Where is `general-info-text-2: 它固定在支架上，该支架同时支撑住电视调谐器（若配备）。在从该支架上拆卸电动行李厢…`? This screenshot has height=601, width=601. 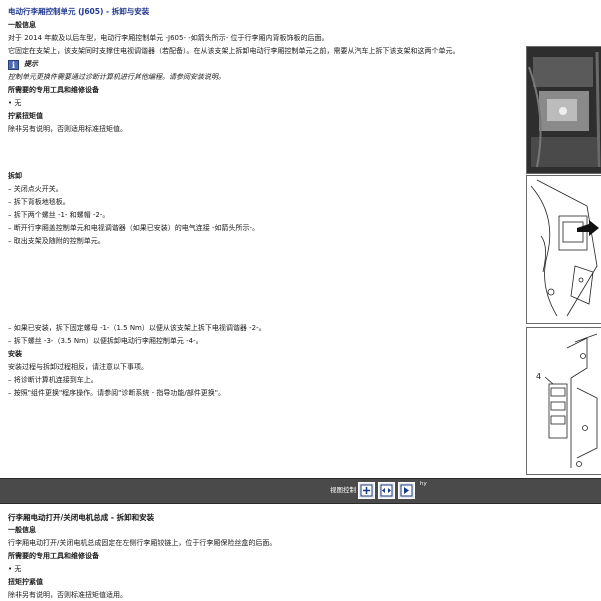
general-info-text-2: 它固定在支架上，该支架同时支撑住电视调谐器（若配备）。在从该支架上拆卸电动行李厢… is located at coordinates (234, 51).